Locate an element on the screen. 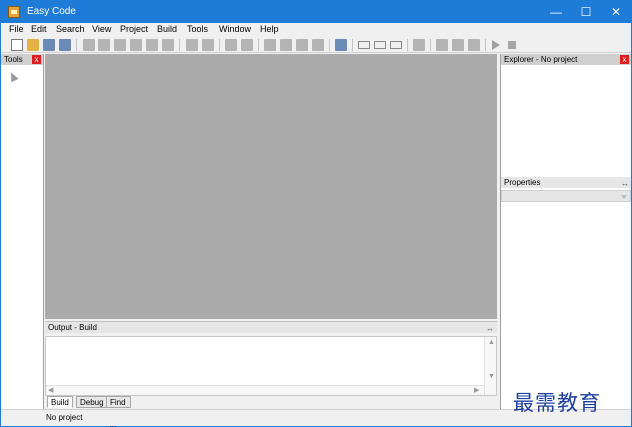  maximize-button: ☐ is located at coordinates (586, 12).